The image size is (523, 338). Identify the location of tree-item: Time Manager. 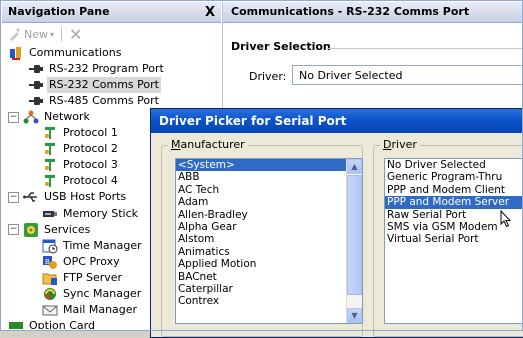
(93, 246).